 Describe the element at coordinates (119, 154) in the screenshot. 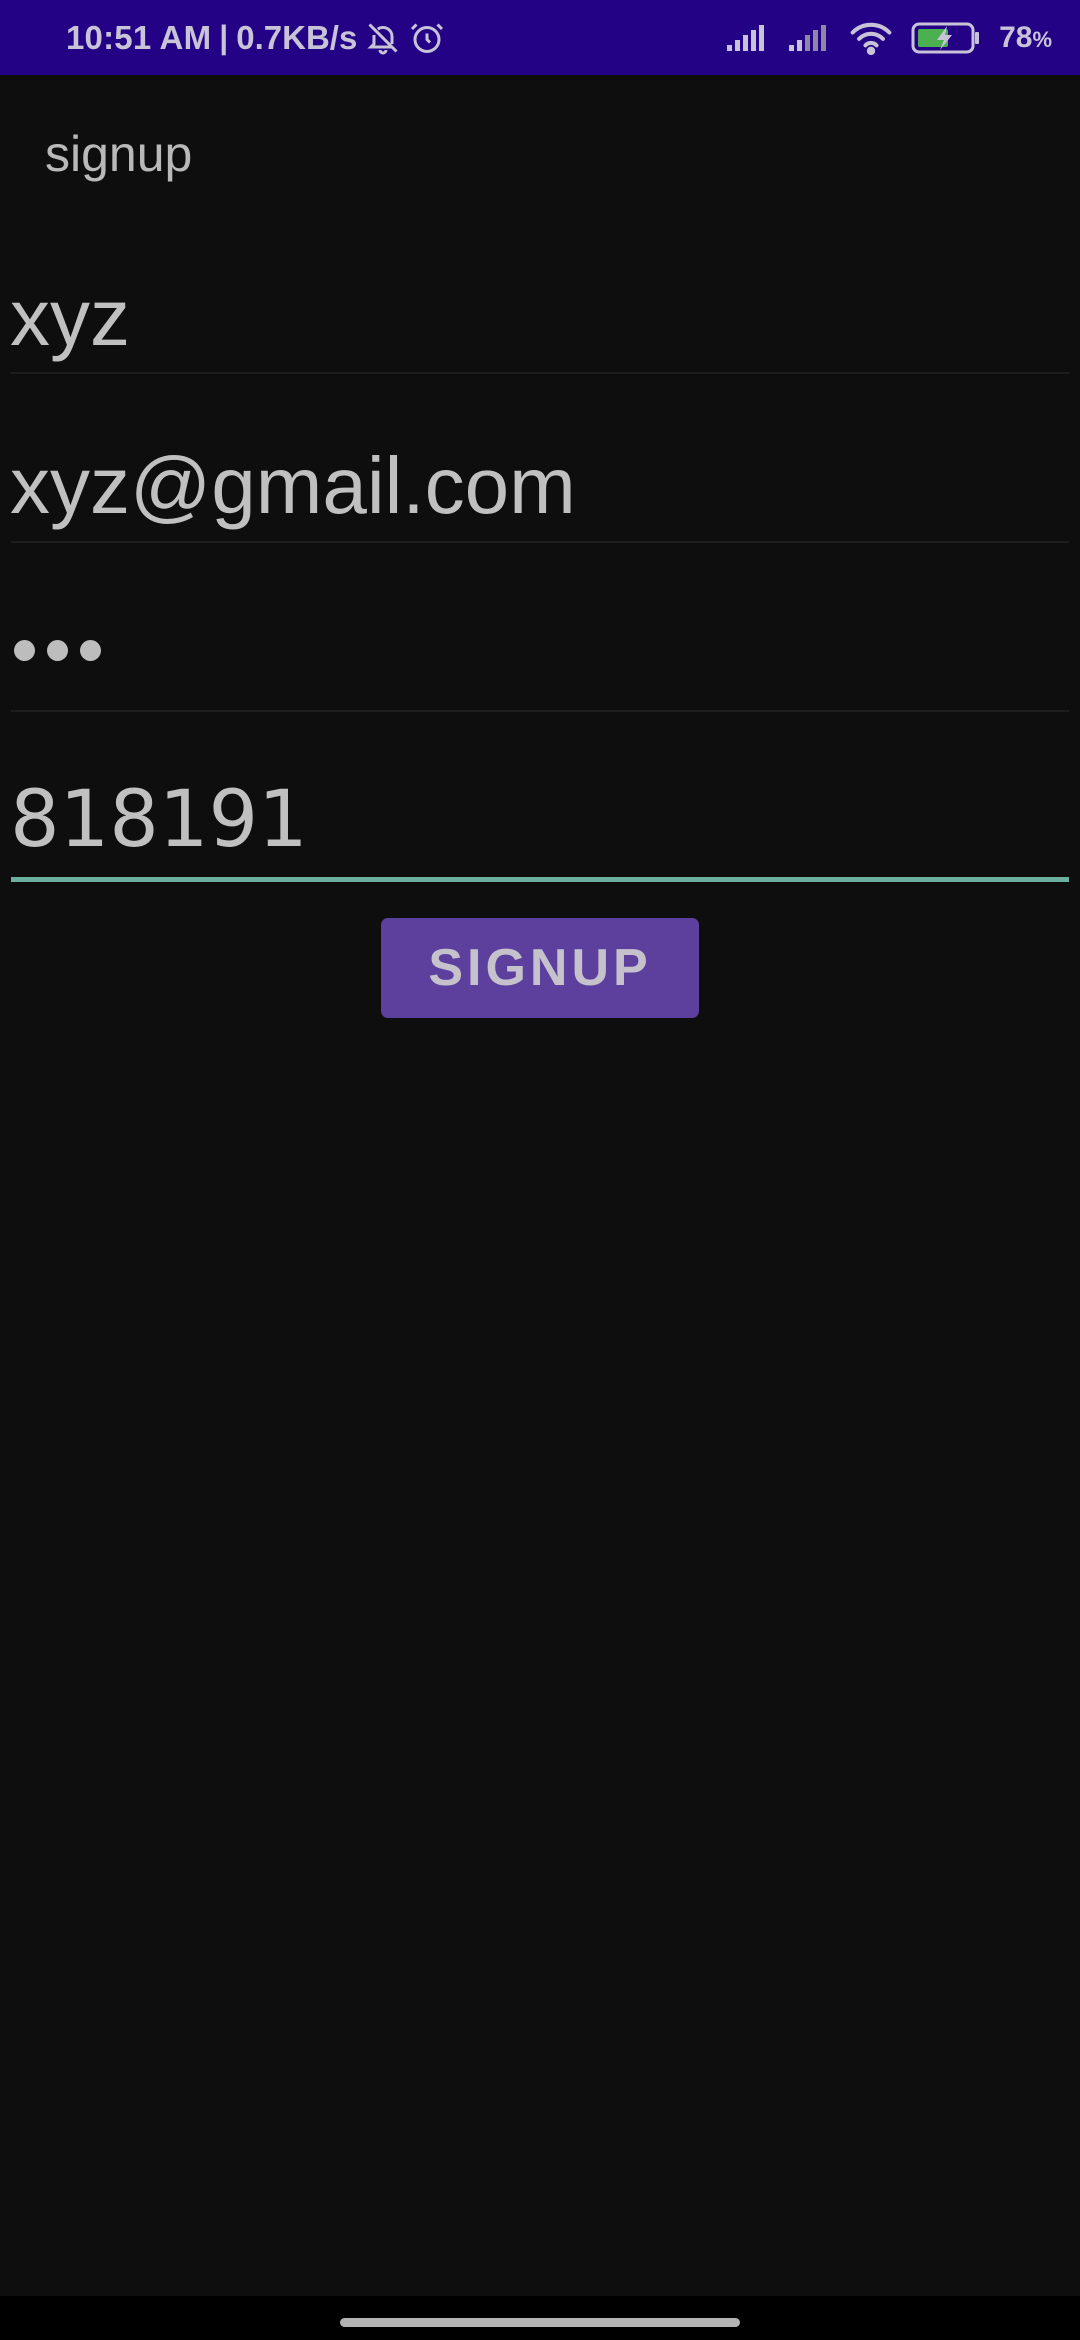

I see `app-title: signup` at that location.